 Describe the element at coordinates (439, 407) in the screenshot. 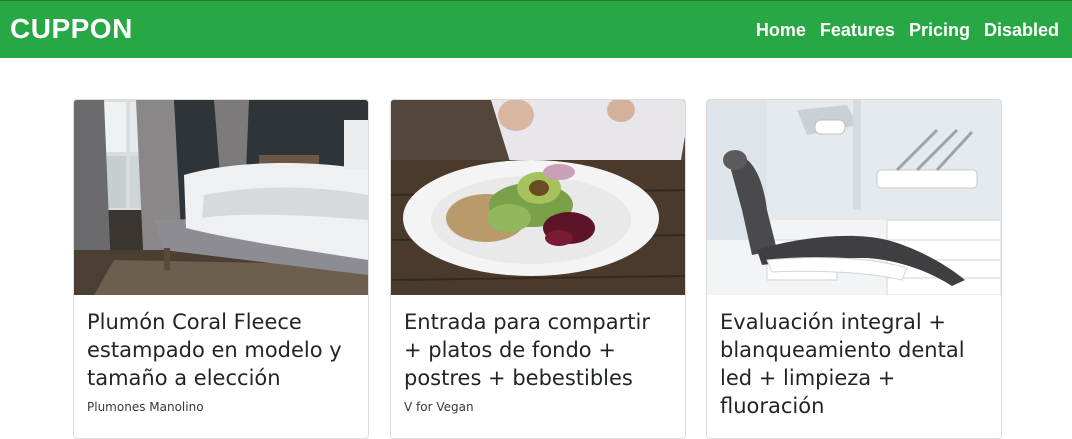

I see `card-merchant: V for Vegan` at that location.